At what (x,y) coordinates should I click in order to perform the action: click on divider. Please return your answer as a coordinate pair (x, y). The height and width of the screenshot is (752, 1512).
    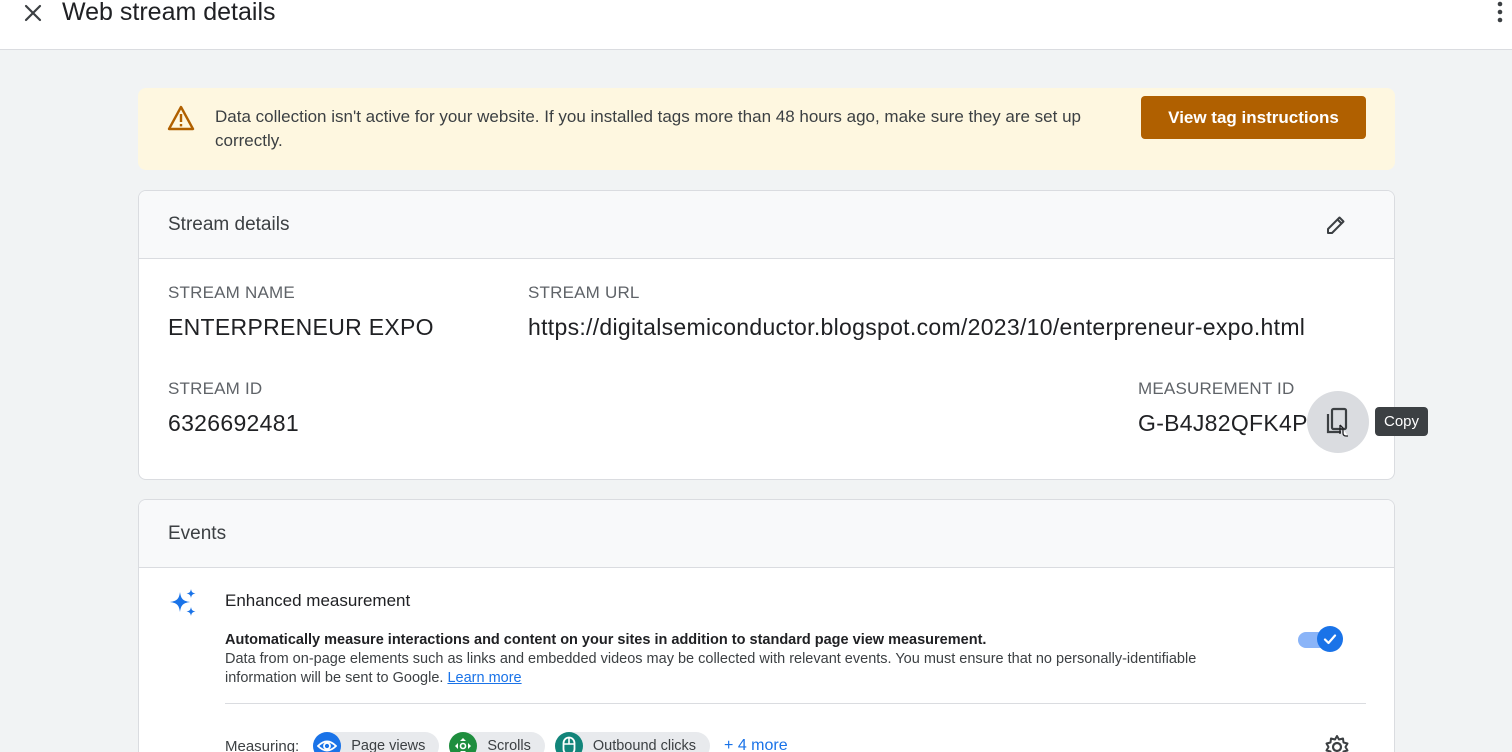
    Looking at the image, I should click on (795, 703).